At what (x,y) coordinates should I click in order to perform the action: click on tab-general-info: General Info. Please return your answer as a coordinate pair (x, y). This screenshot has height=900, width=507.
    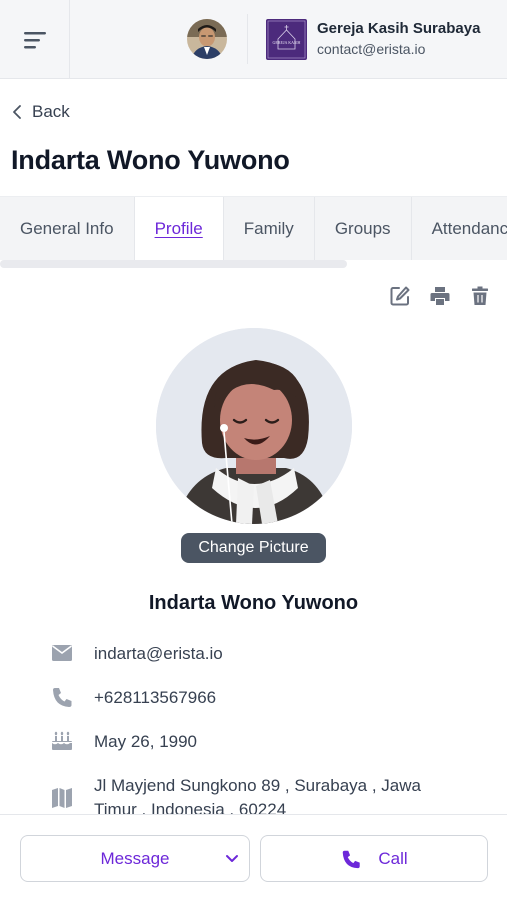
    Looking at the image, I should click on (67, 228).